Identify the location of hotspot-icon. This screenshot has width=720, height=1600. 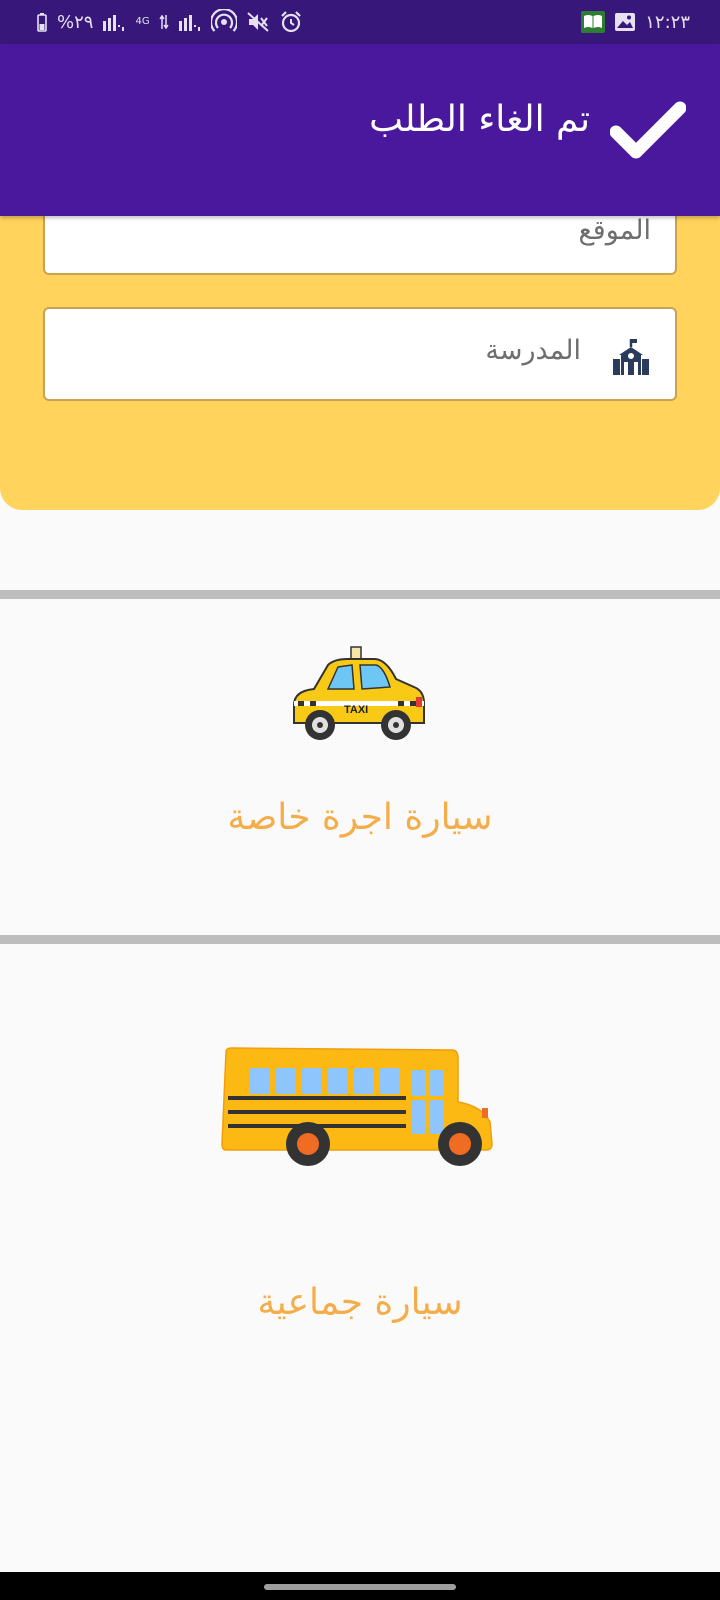
(223, 22).